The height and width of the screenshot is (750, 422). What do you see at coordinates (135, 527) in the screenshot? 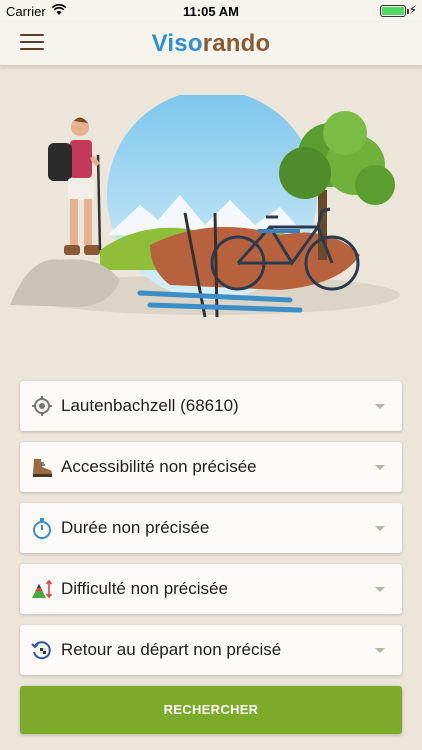
I see `duration-filter-label: Durée non précisée` at bounding box center [135, 527].